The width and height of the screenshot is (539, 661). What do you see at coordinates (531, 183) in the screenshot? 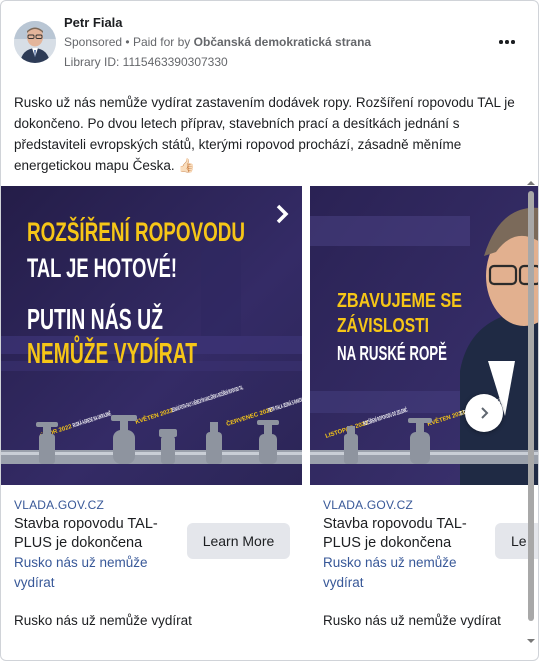
I see `scroll-up-icon` at bounding box center [531, 183].